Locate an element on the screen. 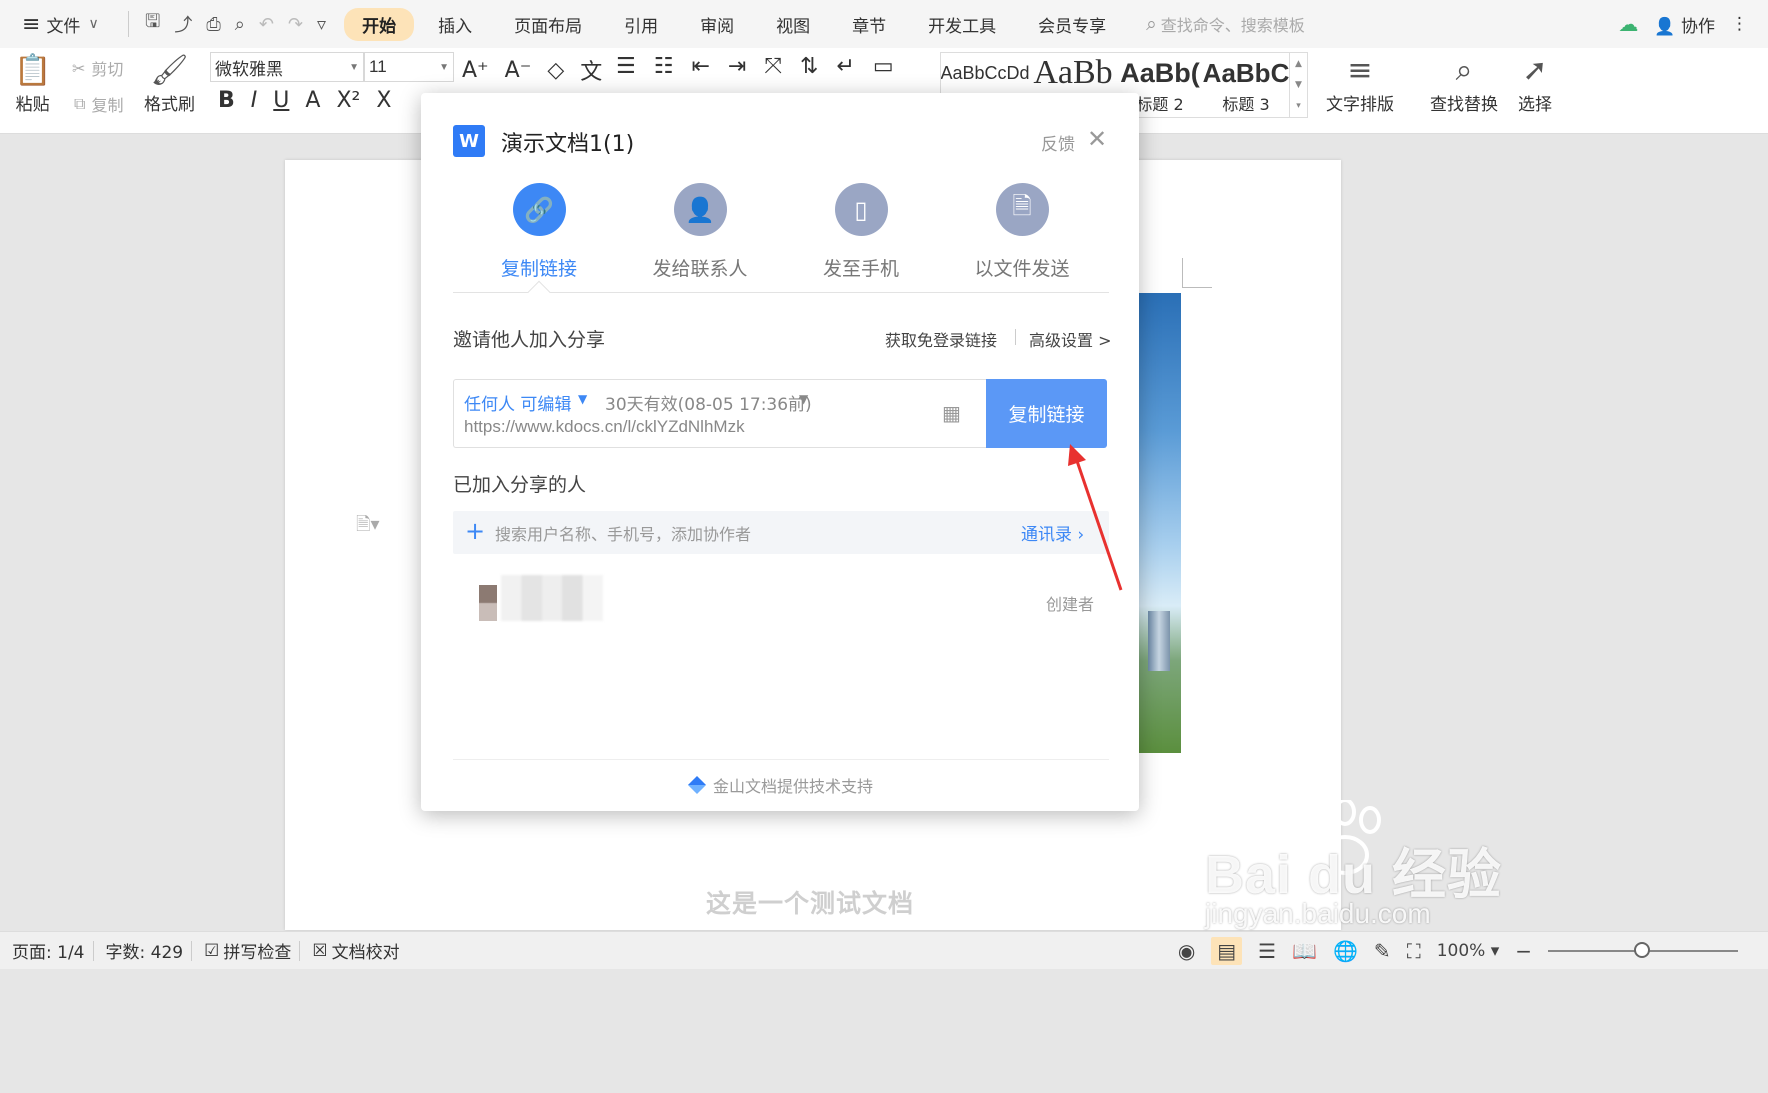 This screenshot has height=1093, width=1768. chinese-layout-icon: ⤧ is located at coordinates (773, 66).